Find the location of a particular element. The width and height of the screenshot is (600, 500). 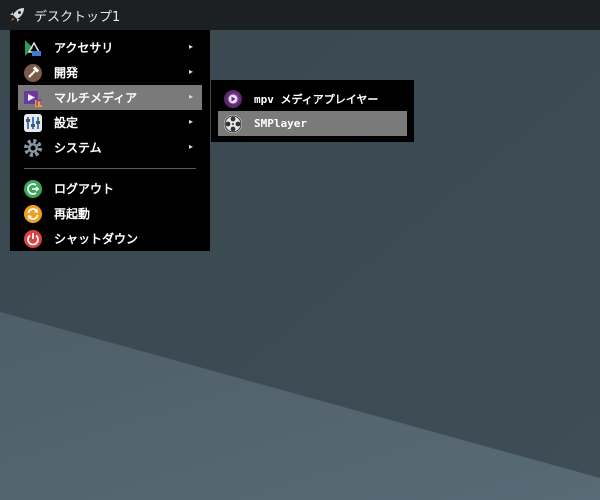

menu-item-label: ログアウト is located at coordinates (84, 189).